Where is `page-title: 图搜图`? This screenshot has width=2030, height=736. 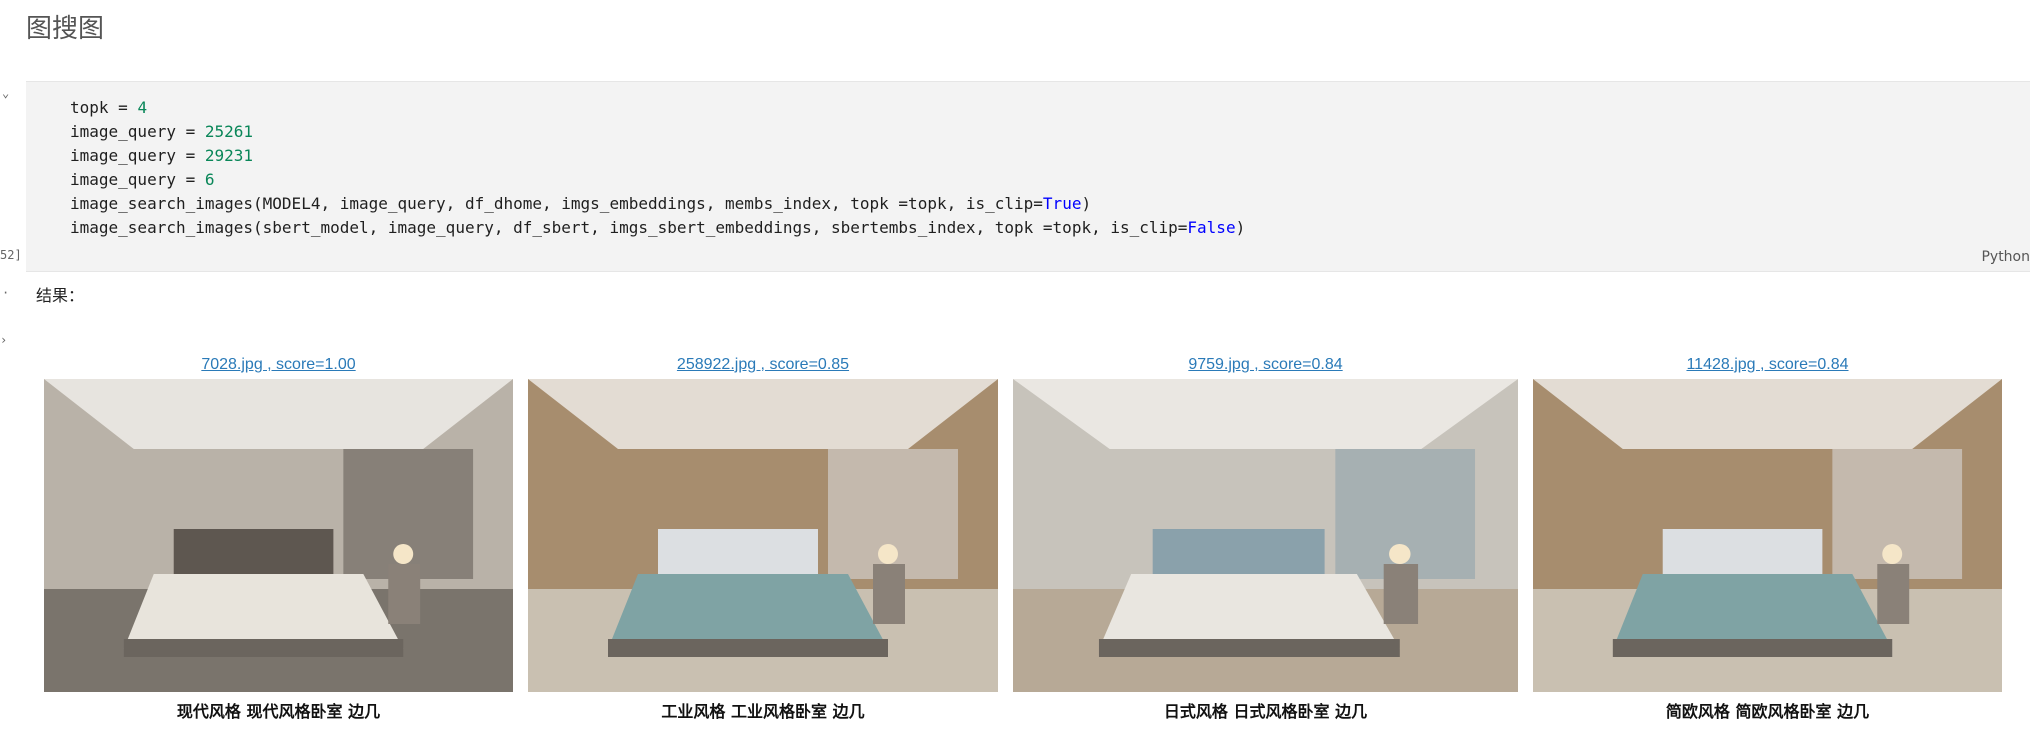 page-title: 图搜图 is located at coordinates (65, 29).